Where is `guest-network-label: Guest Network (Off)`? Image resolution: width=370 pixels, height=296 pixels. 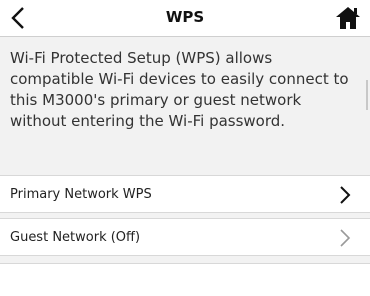
guest-network-label: Guest Network (Off) is located at coordinates (75, 237).